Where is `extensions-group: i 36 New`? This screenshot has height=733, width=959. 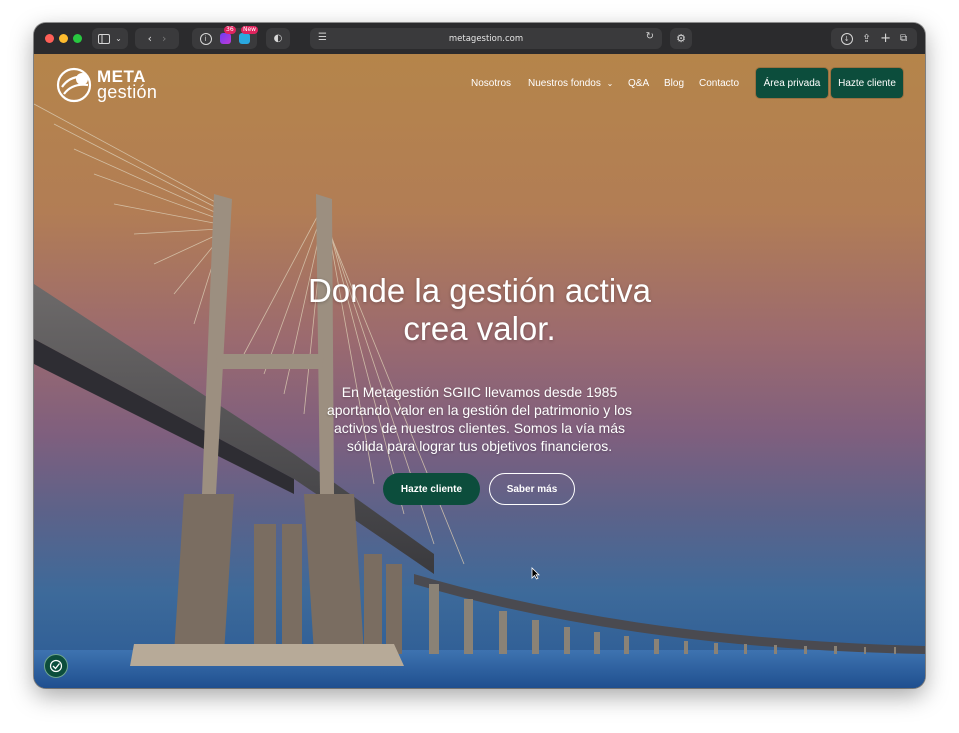 extensions-group: i 36 New is located at coordinates (225, 37).